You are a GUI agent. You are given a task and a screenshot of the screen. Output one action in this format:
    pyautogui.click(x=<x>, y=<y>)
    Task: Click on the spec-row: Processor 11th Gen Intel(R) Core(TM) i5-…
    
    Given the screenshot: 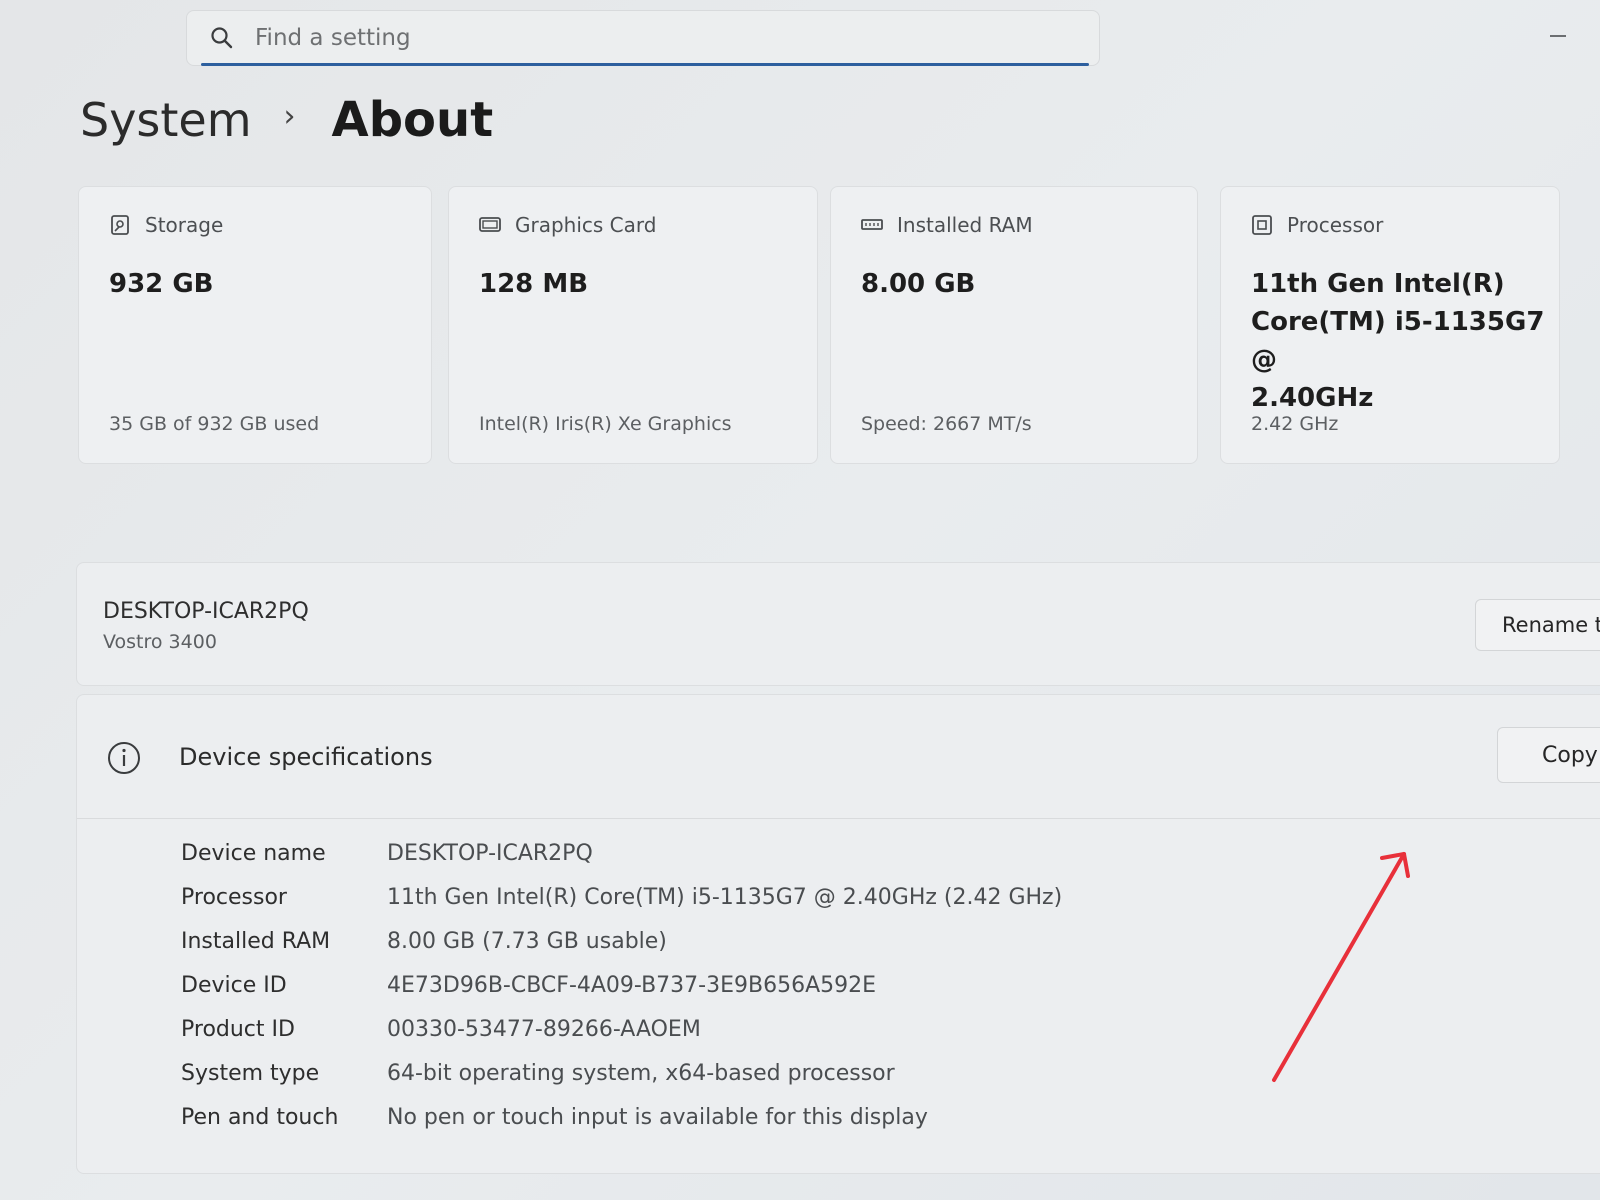 What is the action you would take?
    pyautogui.click(x=621, y=897)
    